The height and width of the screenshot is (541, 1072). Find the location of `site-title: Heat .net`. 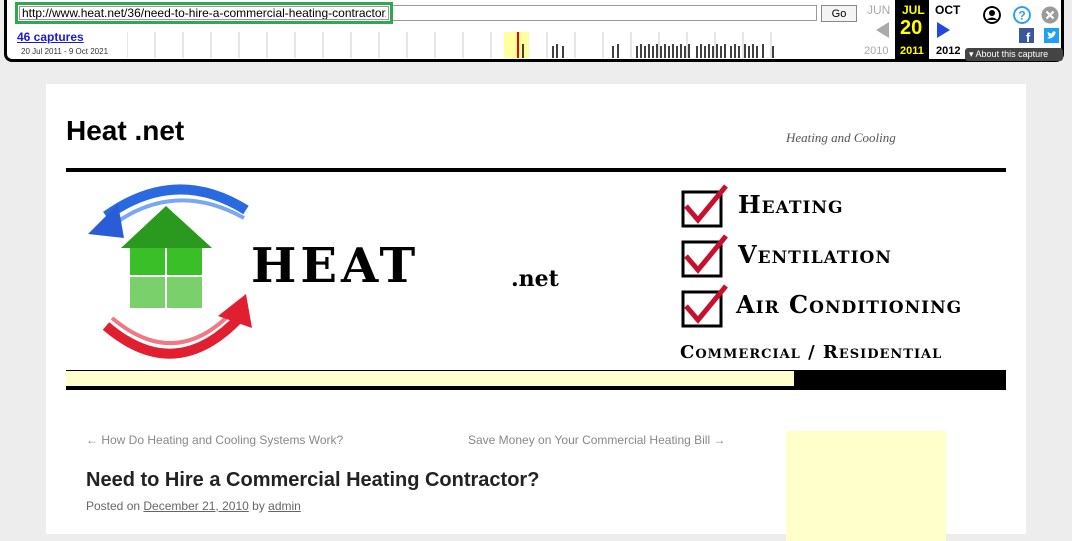

site-title: Heat .net is located at coordinates (125, 131).